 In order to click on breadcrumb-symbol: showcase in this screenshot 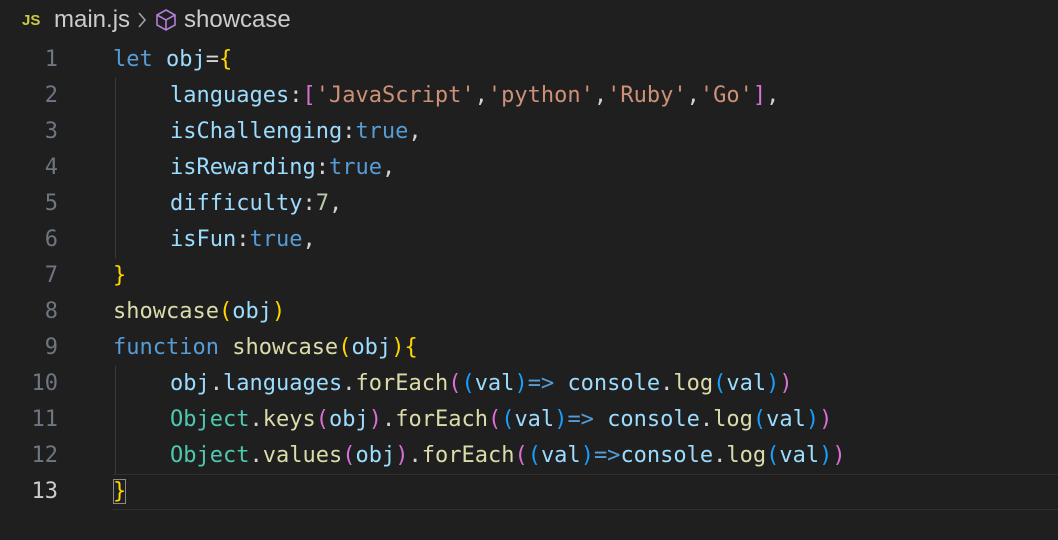, I will do `click(237, 20)`.